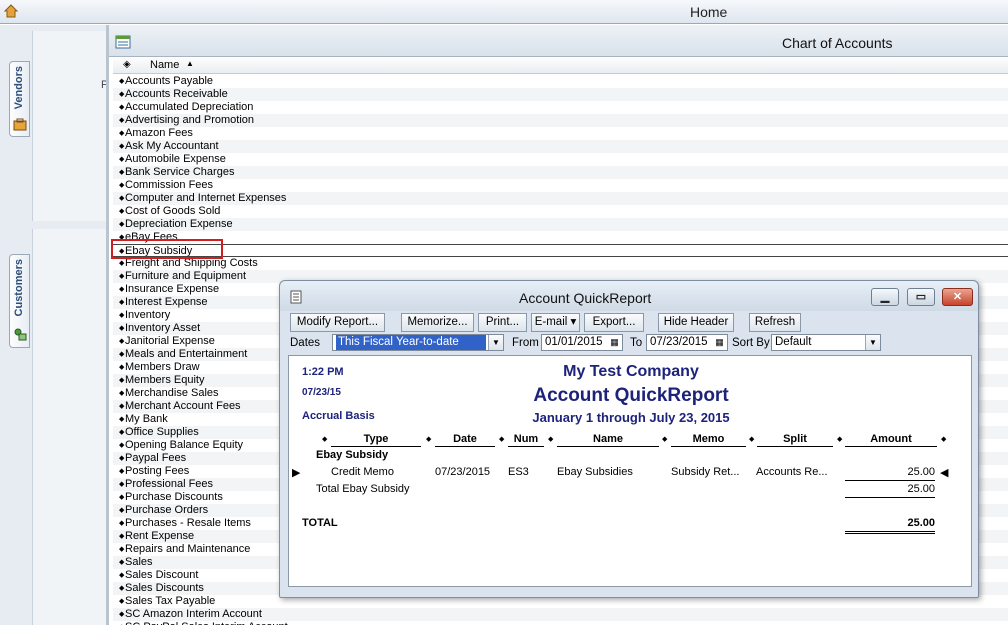 This screenshot has width=1008, height=625. Describe the element at coordinates (558, 41) in the screenshot. I see `chart-of-accounts-header: Chart of Accounts` at that location.